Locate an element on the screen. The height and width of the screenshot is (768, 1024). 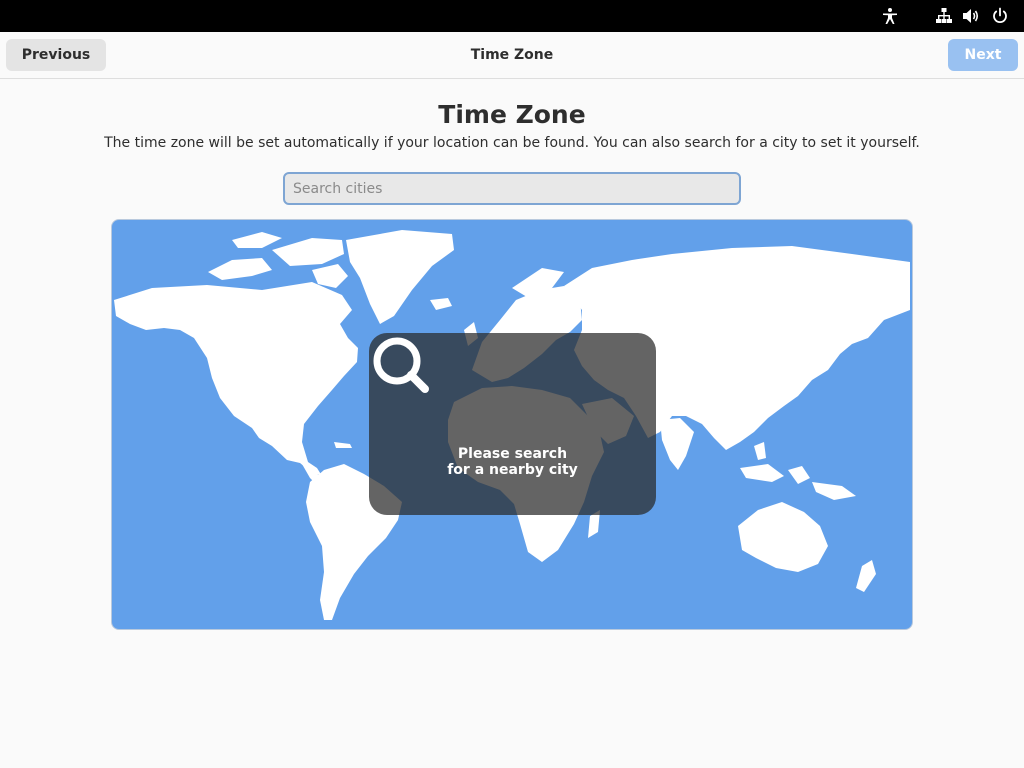
search-hint-text: Please search for a nearby city is located at coordinates (512, 462).